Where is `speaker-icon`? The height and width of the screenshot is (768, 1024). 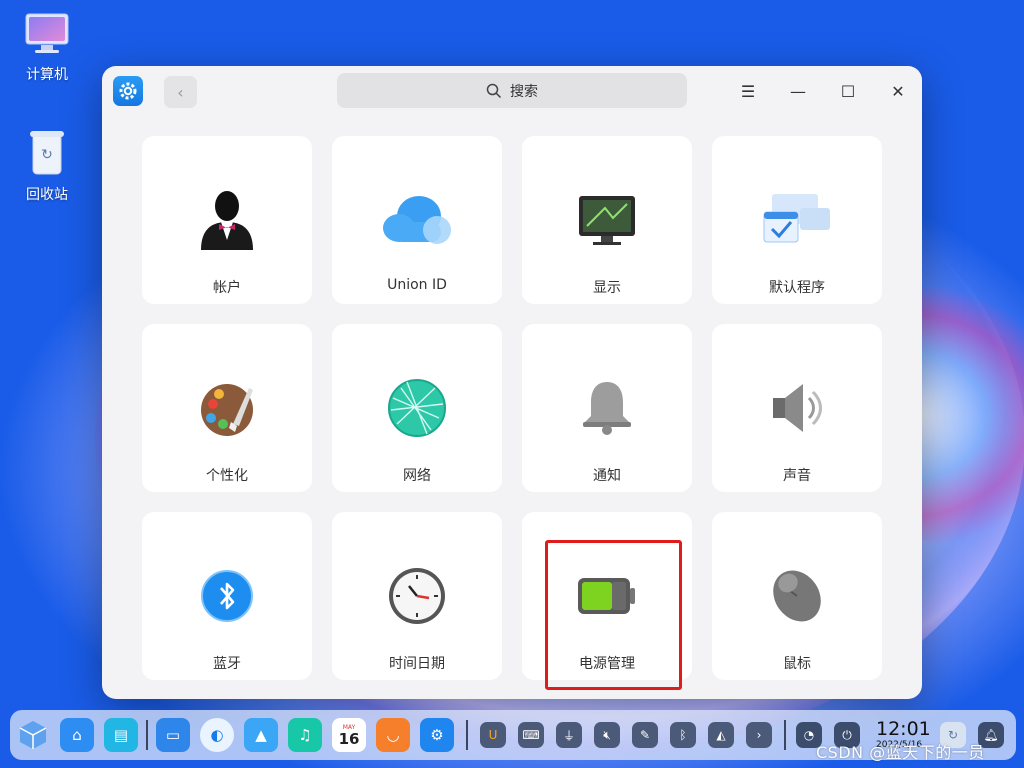
speaker-icon is located at coordinates (797, 408).